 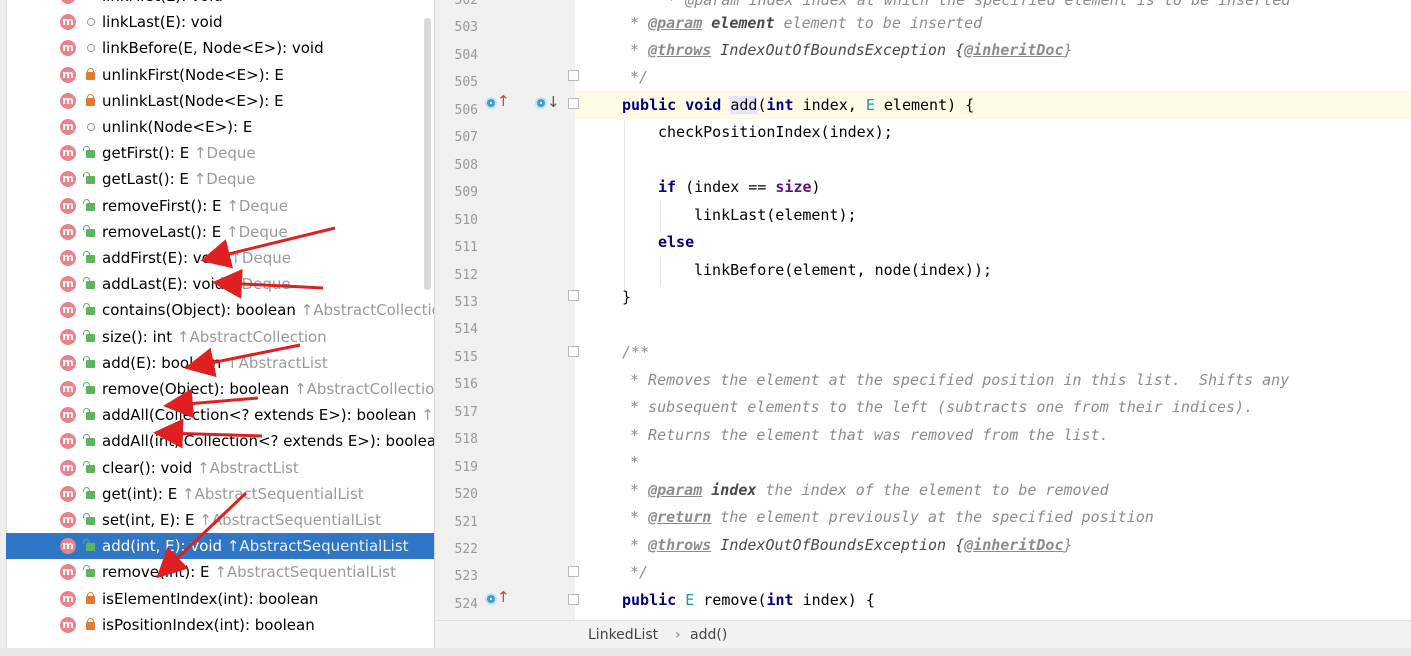 I want to click on code-line-503: * @param element element to be inserted, so click(x=806, y=23).